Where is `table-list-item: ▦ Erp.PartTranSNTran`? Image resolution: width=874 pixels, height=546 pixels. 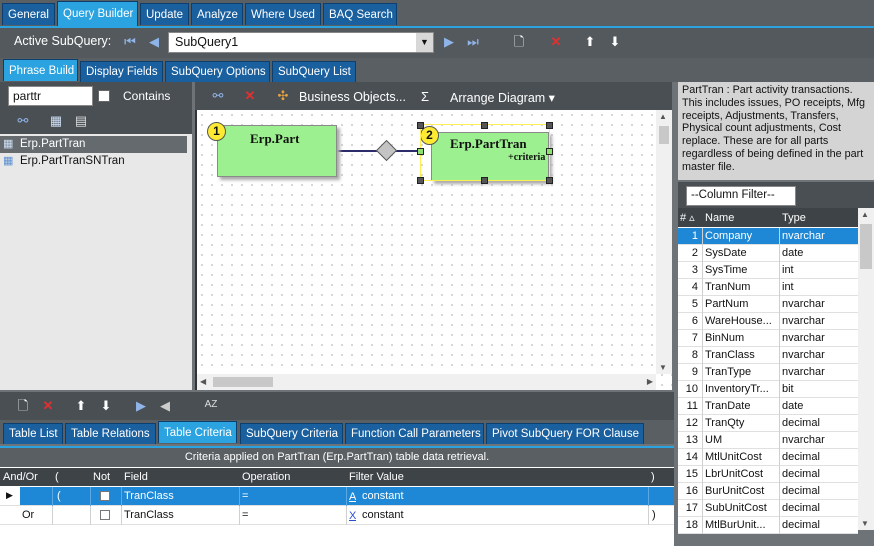 table-list-item: ▦ Erp.PartTranSNTran is located at coordinates (93, 161).